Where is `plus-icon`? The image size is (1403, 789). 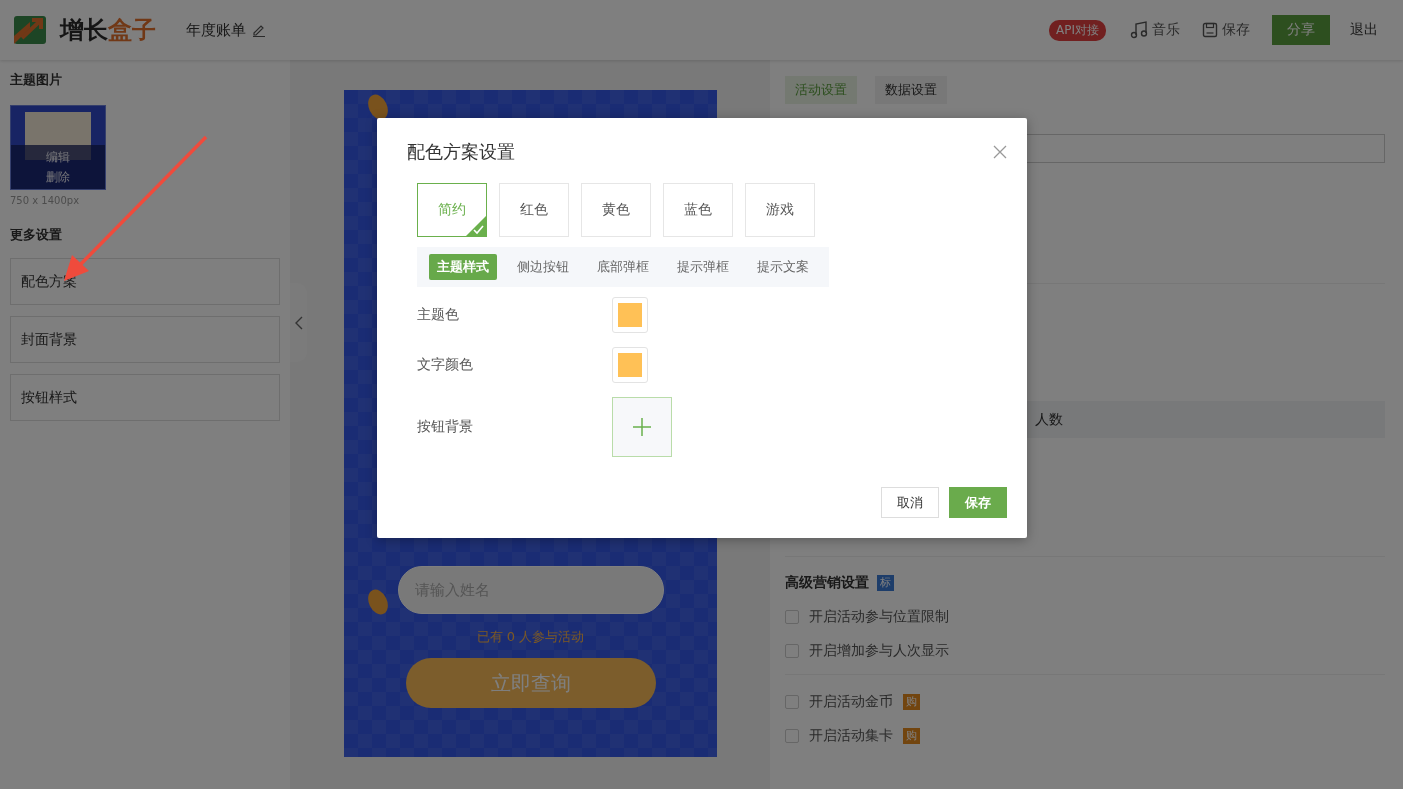 plus-icon is located at coordinates (642, 427).